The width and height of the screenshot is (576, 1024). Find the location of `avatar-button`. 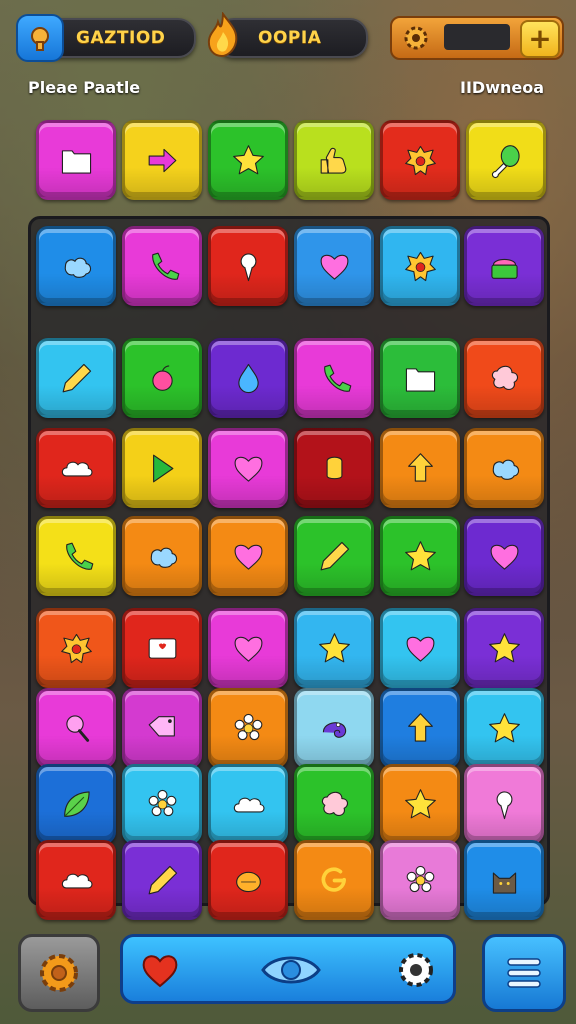

avatar-button is located at coordinates (40, 38).